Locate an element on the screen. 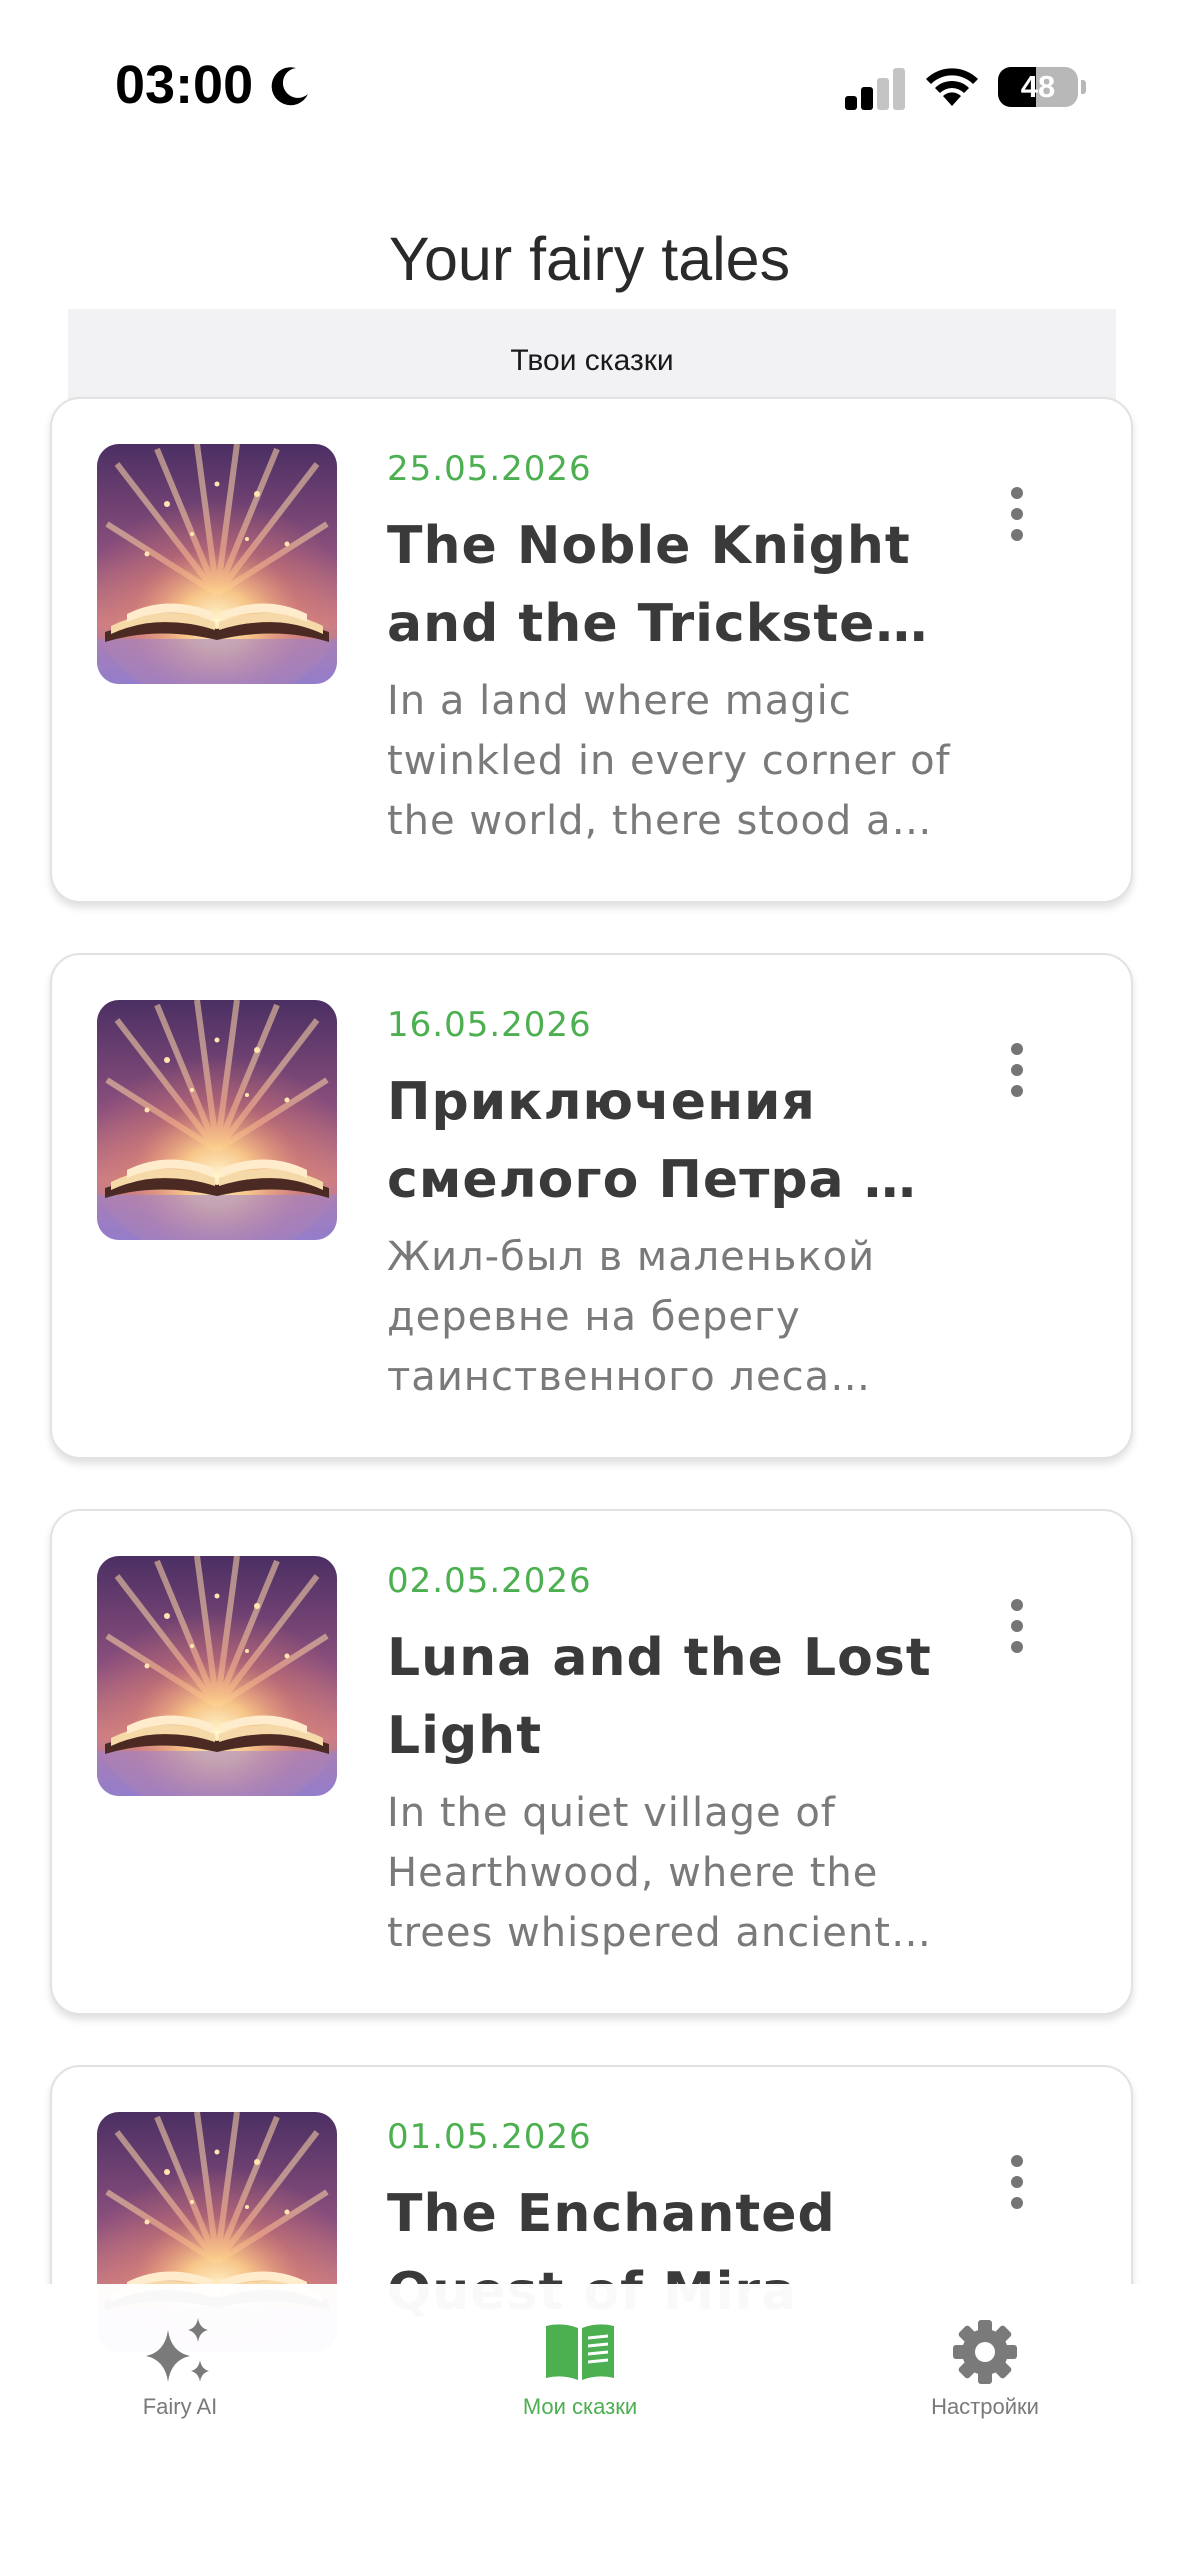  story-date: 16.05.2026 is located at coordinates (489, 1025).